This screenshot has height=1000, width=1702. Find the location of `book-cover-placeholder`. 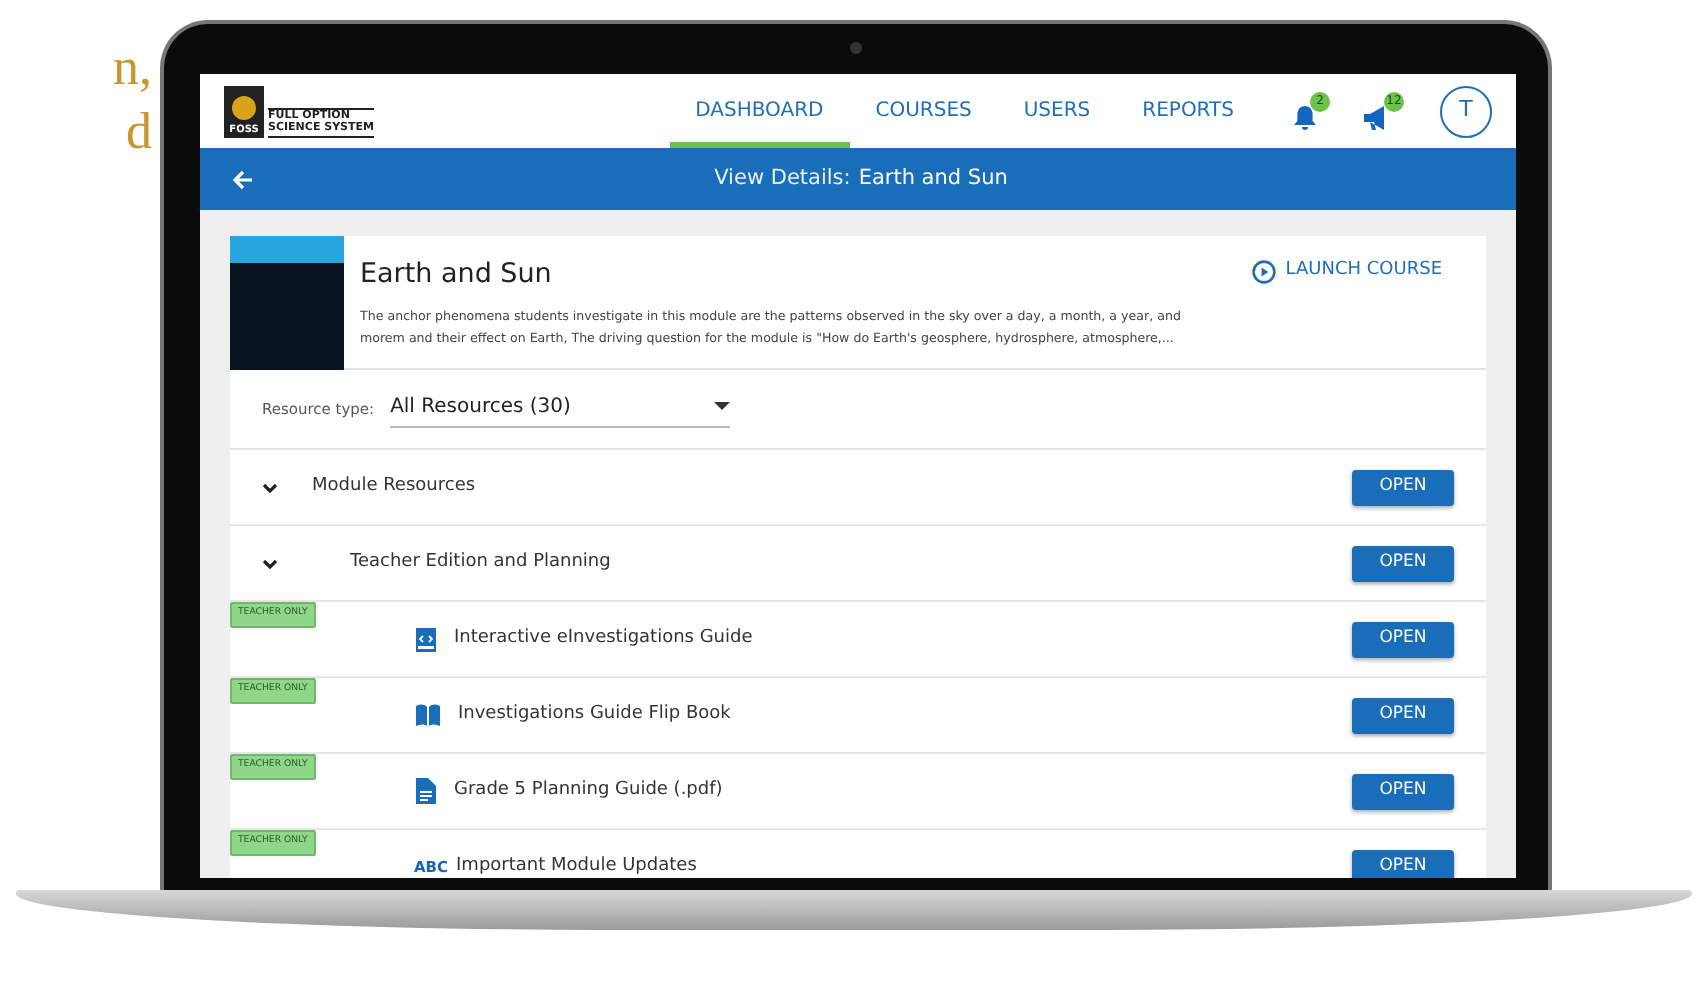

book-cover-placeholder is located at coordinates (287, 303).